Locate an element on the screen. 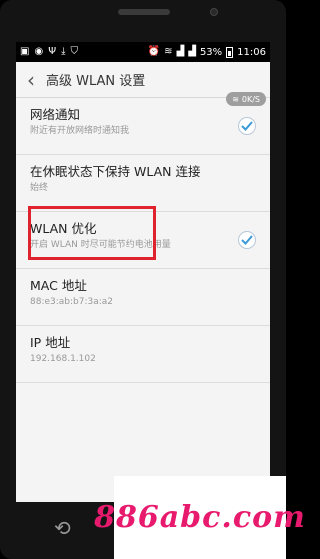 Image resolution: width=320 pixels, height=559 pixels. battery-percent: 53% is located at coordinates (211, 52).